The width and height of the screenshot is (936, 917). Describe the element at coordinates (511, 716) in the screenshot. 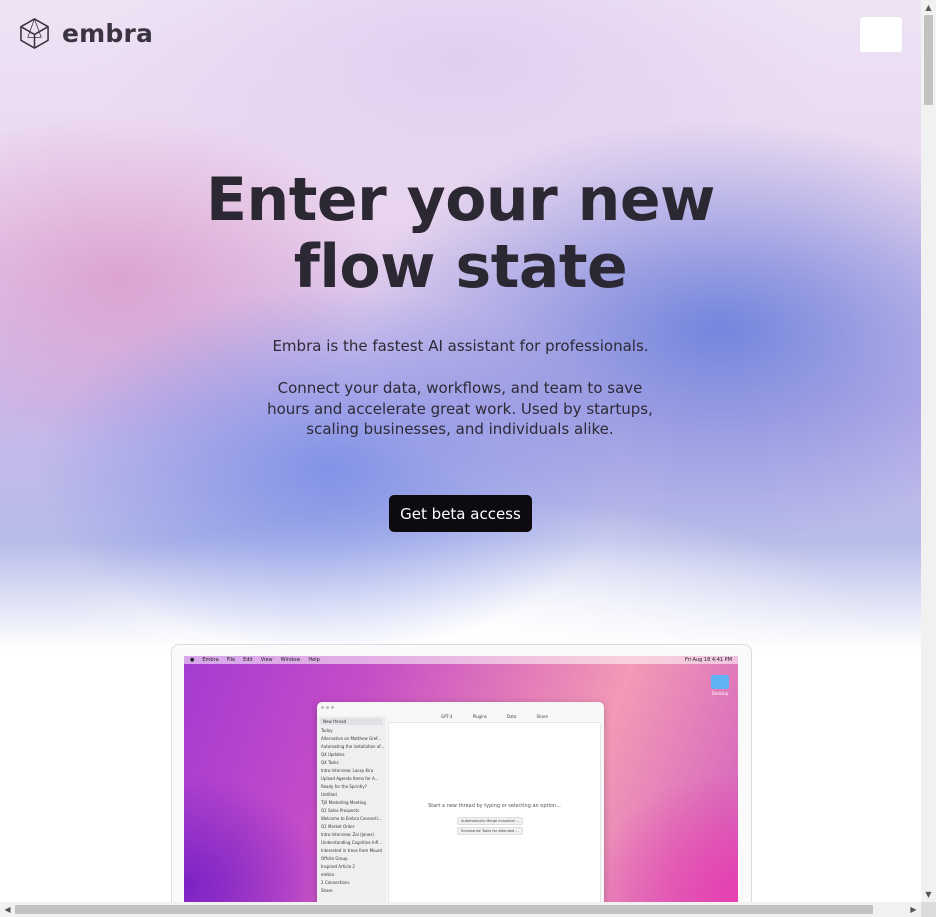

I see `toolbar-data: Data` at that location.